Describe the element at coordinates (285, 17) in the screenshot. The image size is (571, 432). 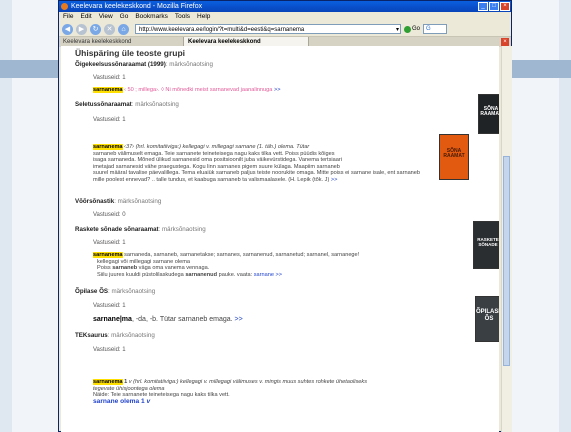
I see `menu-bar: File Edit View Go Bookmarks Tools Help` at that location.